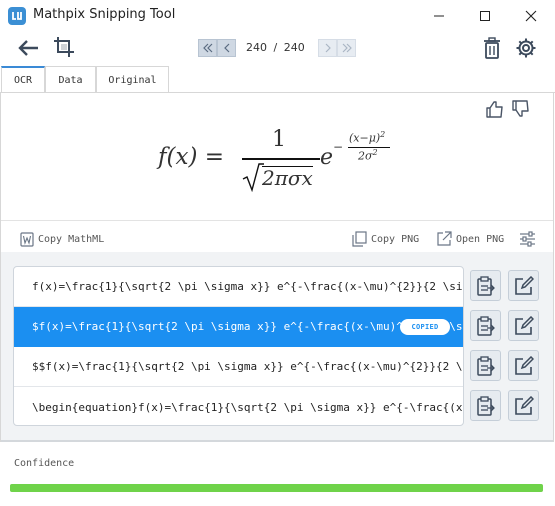 This screenshot has width=555, height=506. I want to click on format-settings-button, so click(529, 239).